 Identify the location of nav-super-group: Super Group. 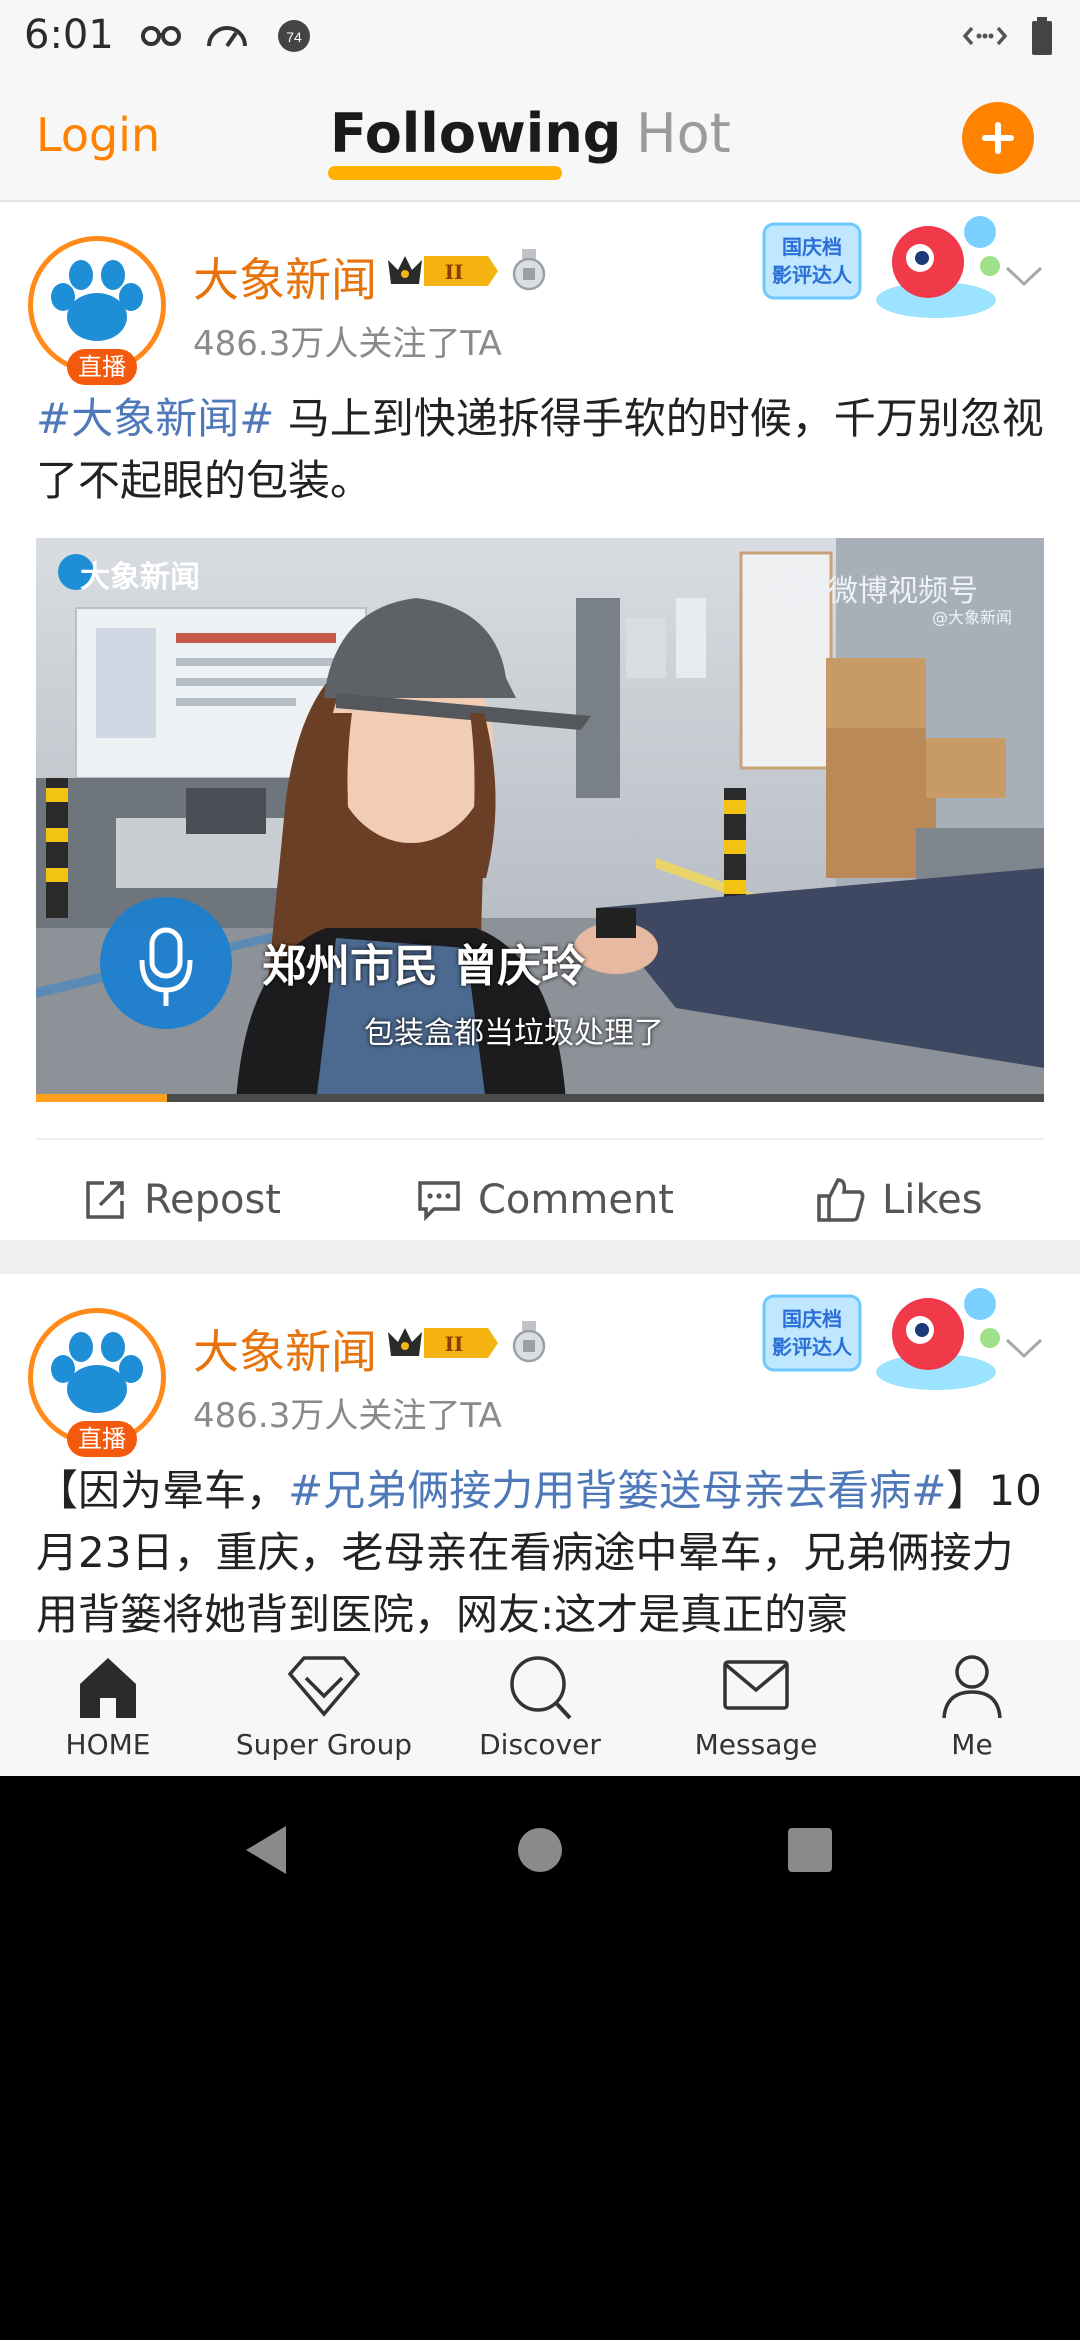
(324, 1708).